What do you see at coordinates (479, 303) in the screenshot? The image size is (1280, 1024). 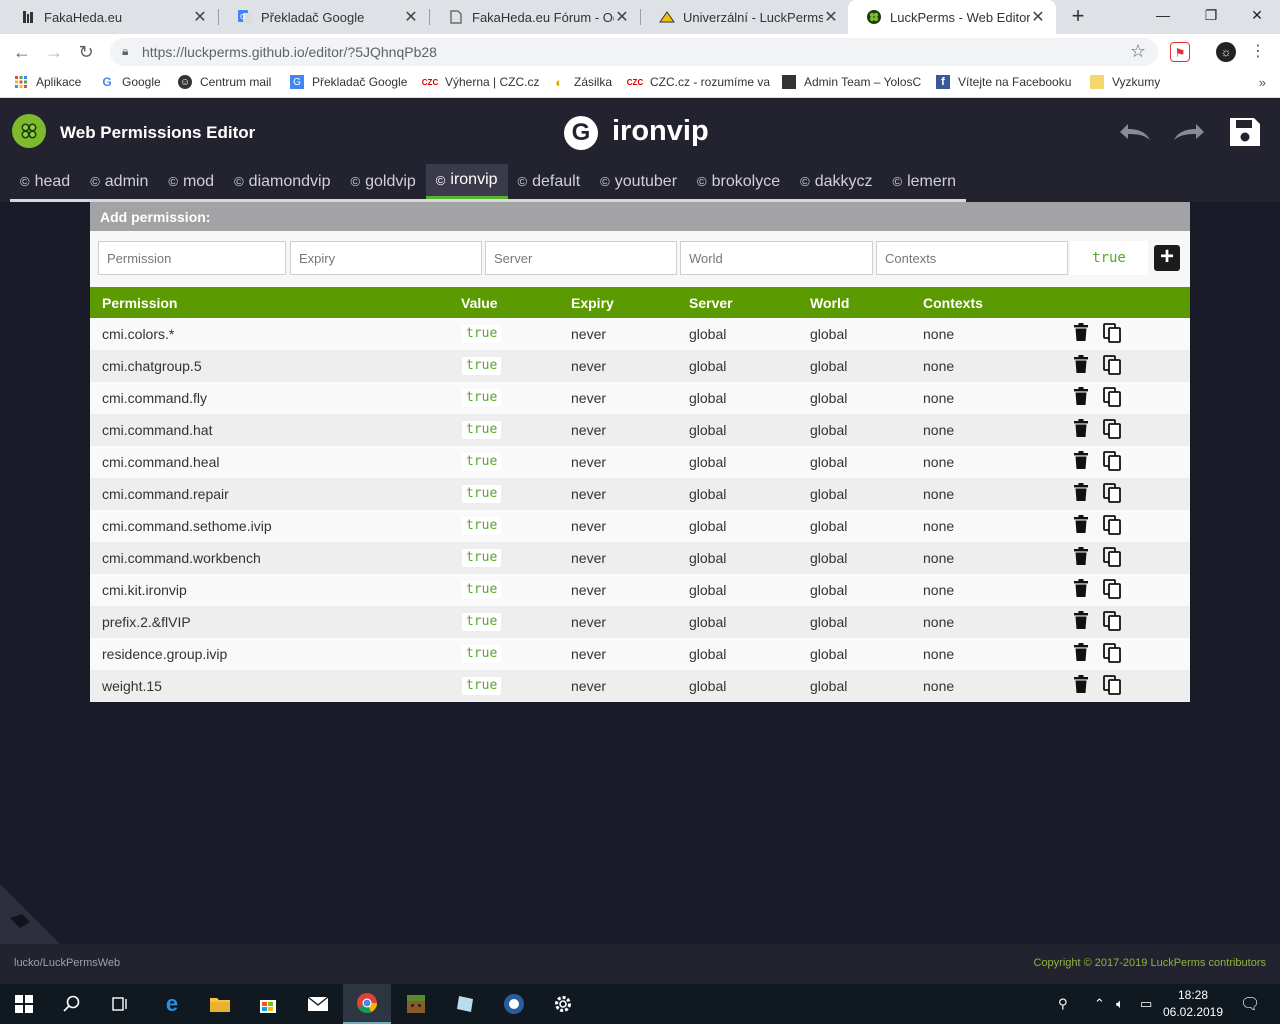 I see `column-header: Value` at bounding box center [479, 303].